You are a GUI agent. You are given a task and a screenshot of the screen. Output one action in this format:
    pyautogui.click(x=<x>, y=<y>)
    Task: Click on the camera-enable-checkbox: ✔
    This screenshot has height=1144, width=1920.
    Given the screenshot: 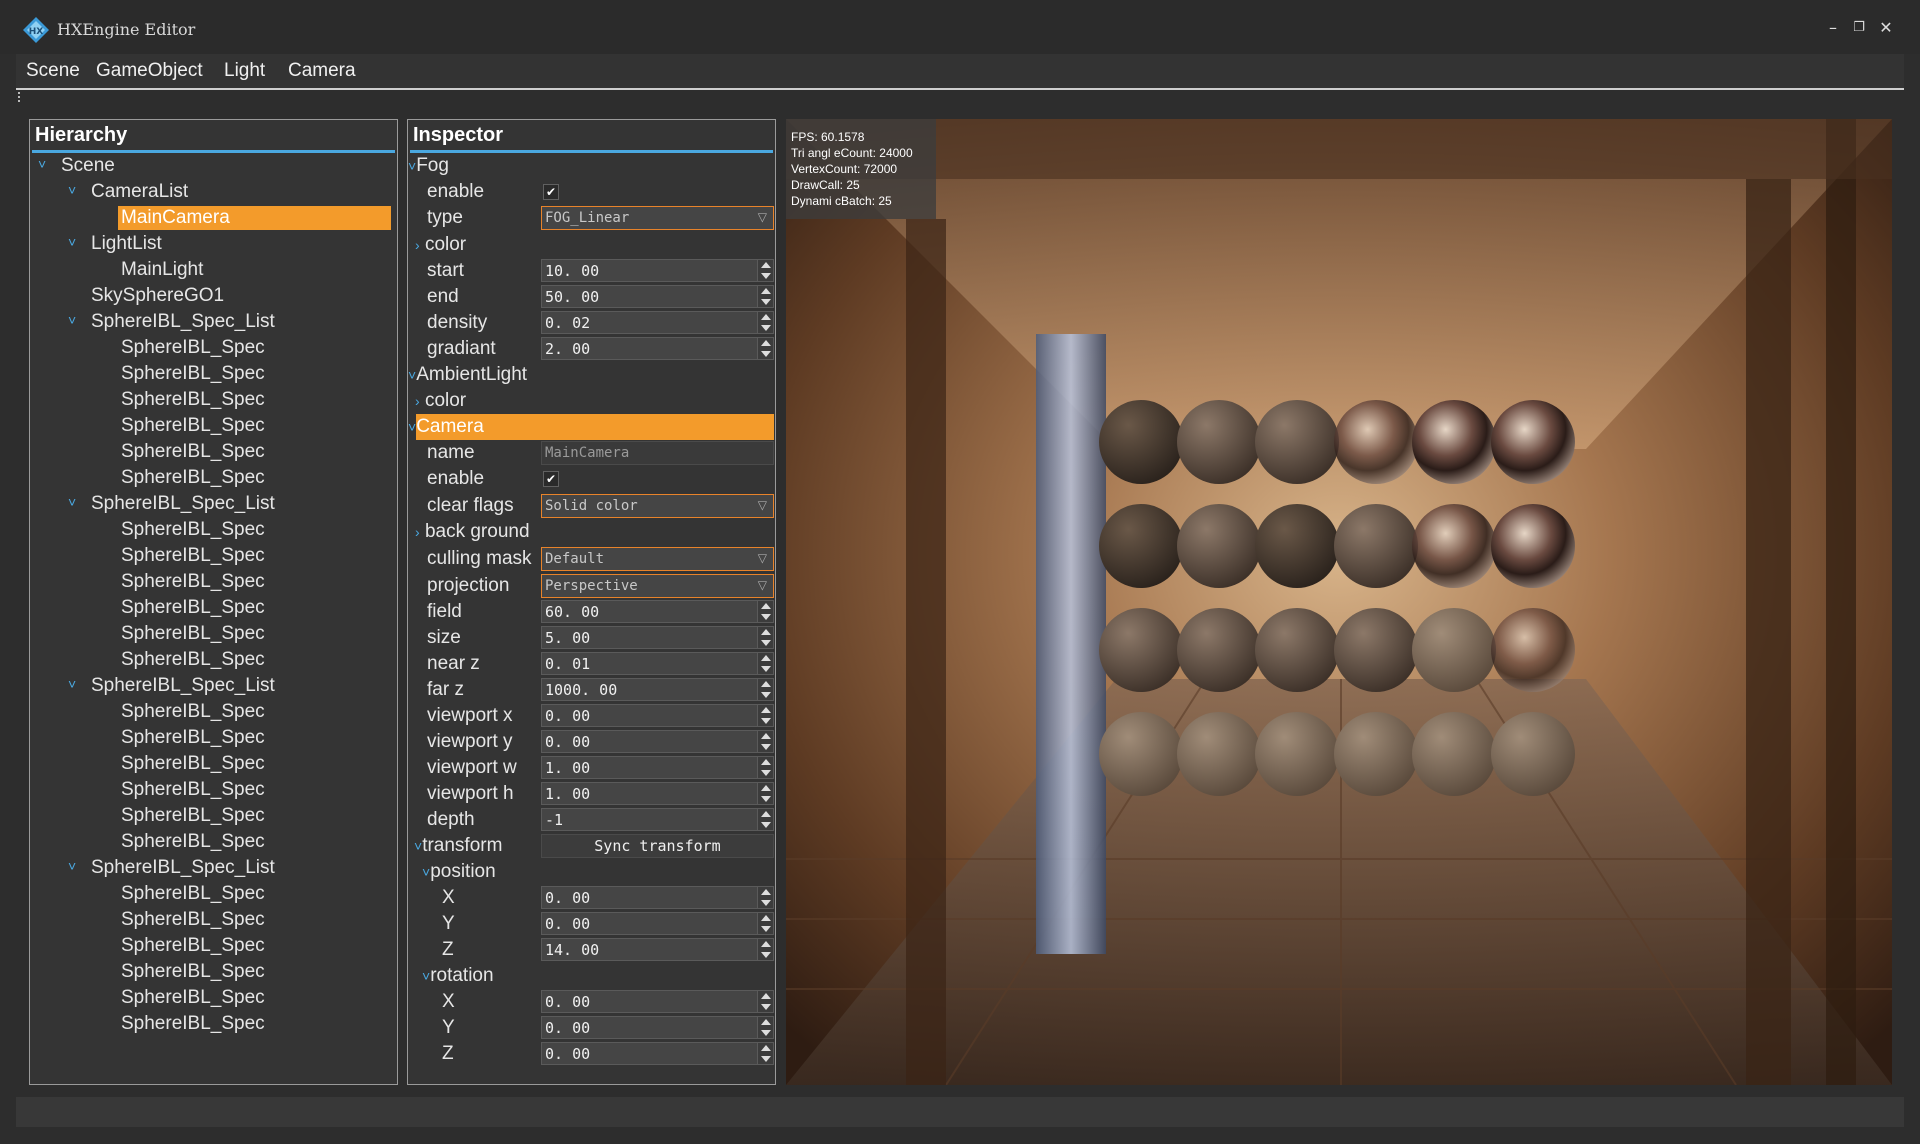 What is the action you would take?
    pyautogui.click(x=551, y=479)
    